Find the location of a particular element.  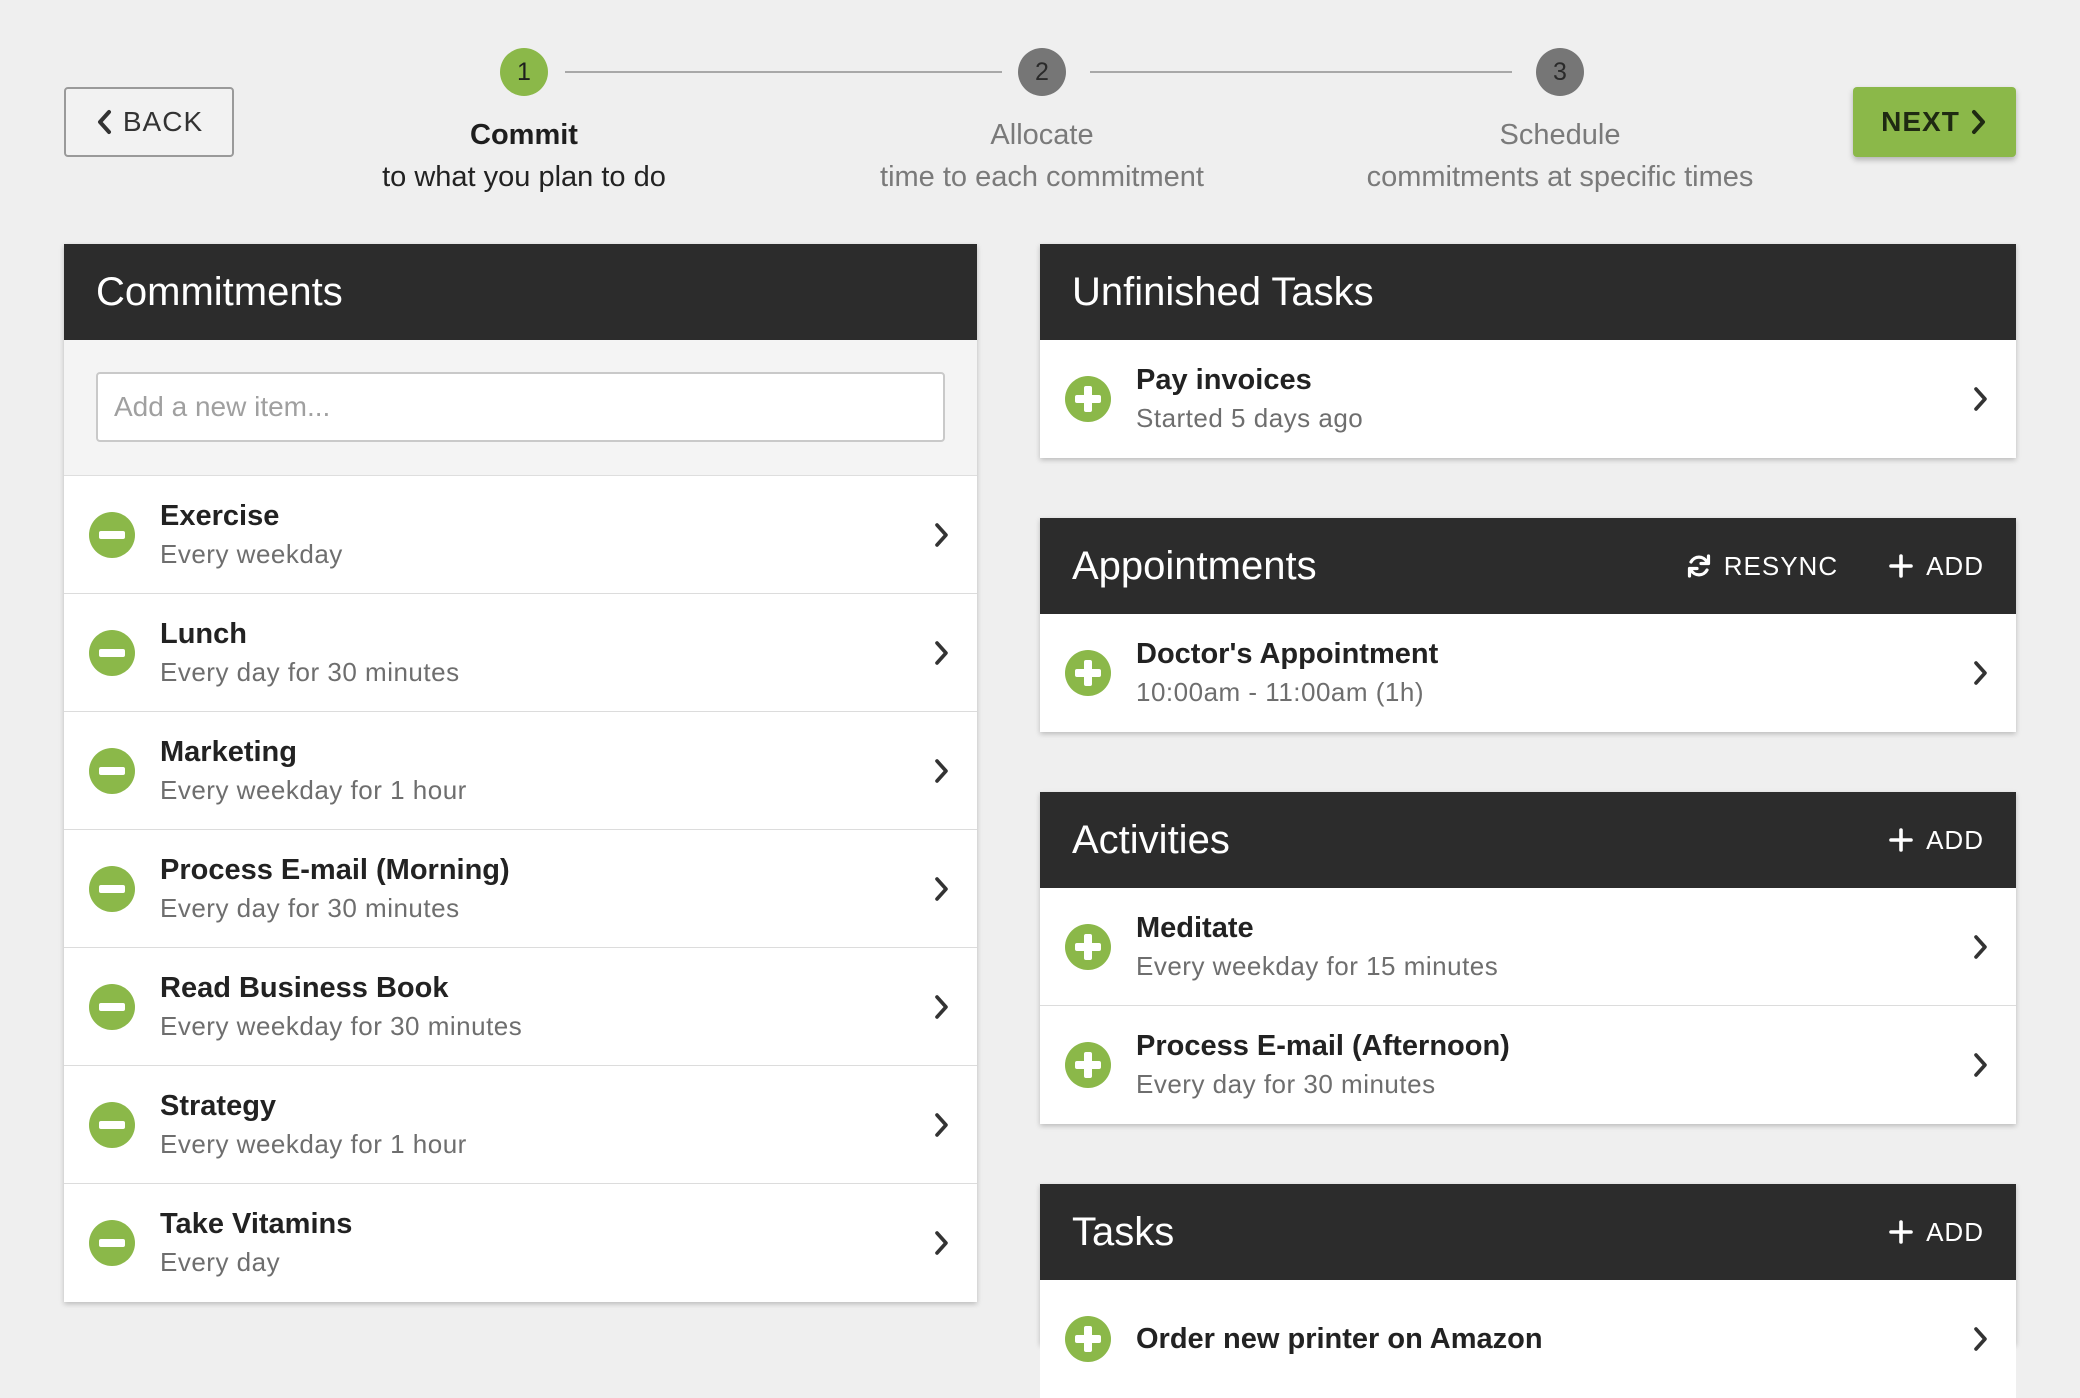

step-2-label: Allocate time to each commitment is located at coordinates (1042, 156).